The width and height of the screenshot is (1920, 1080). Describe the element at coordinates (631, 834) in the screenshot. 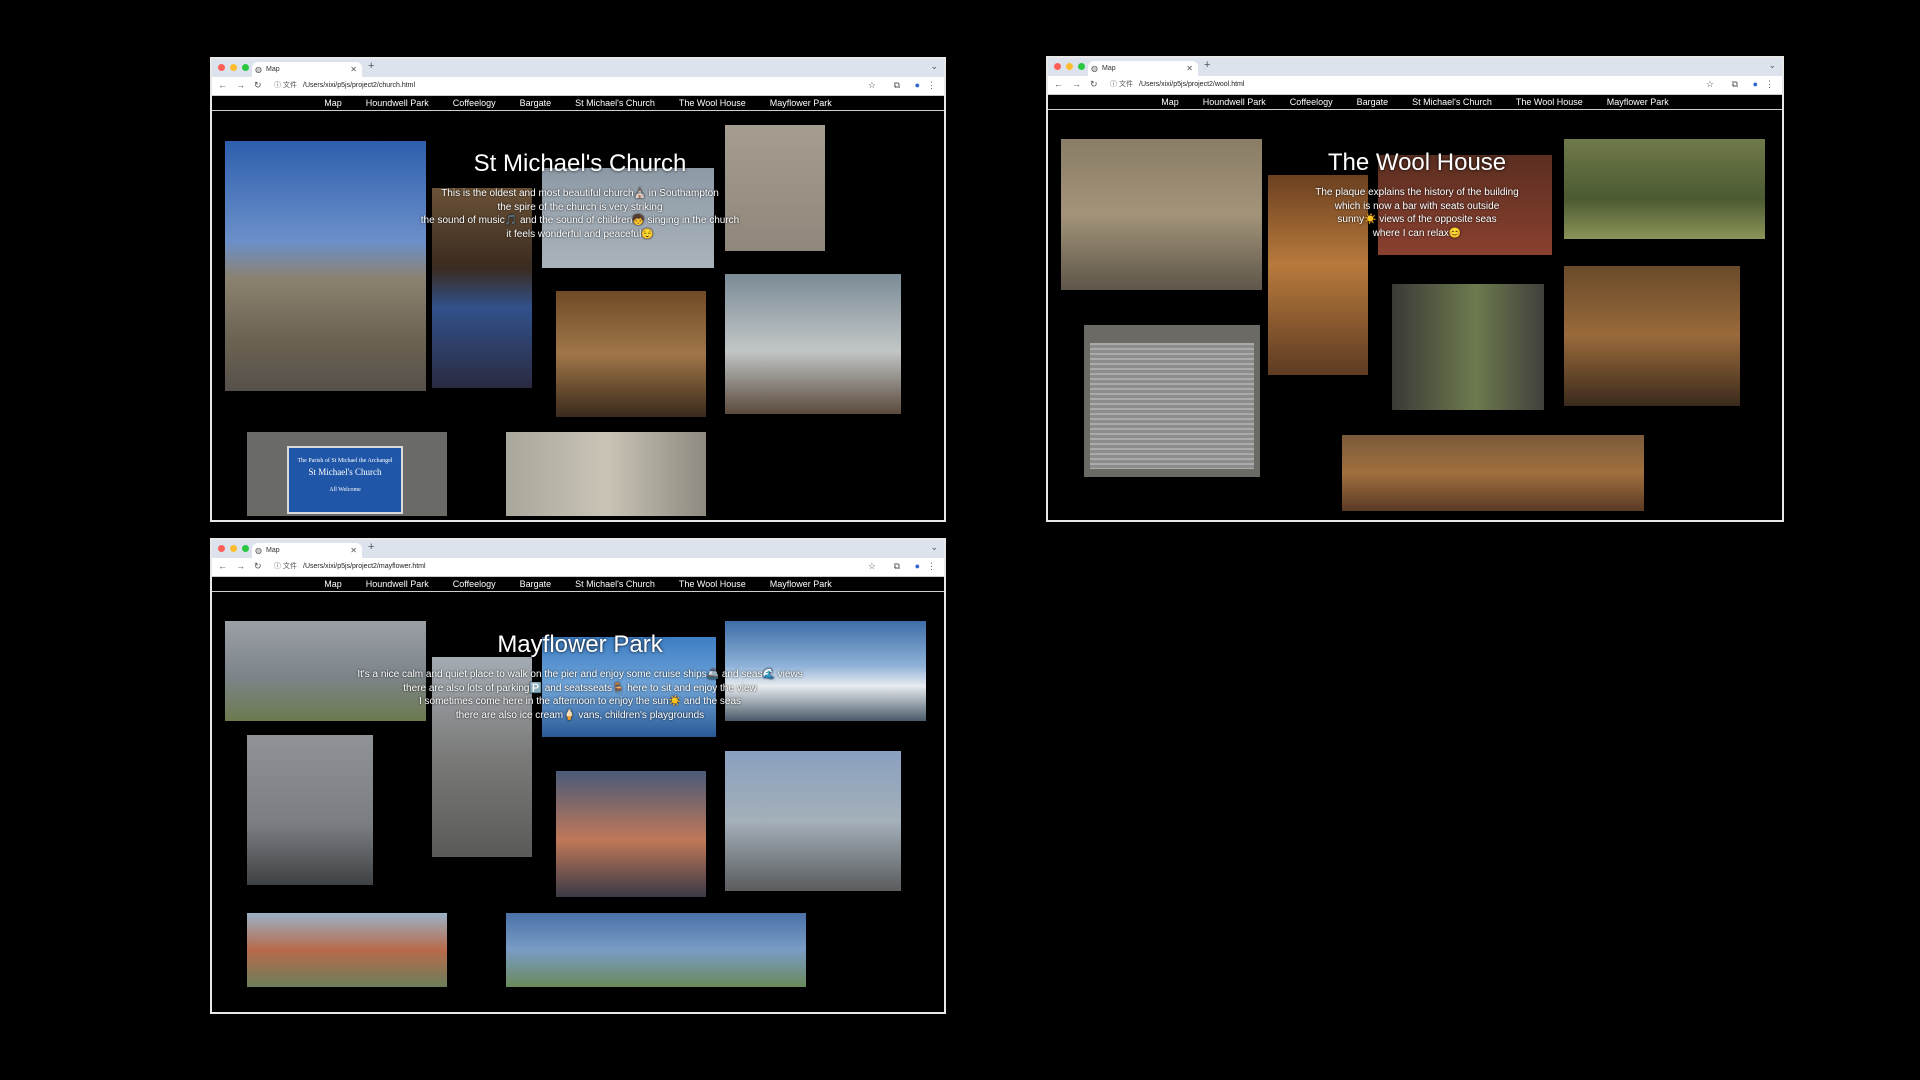

I see `photo-sunset-harbour` at that location.